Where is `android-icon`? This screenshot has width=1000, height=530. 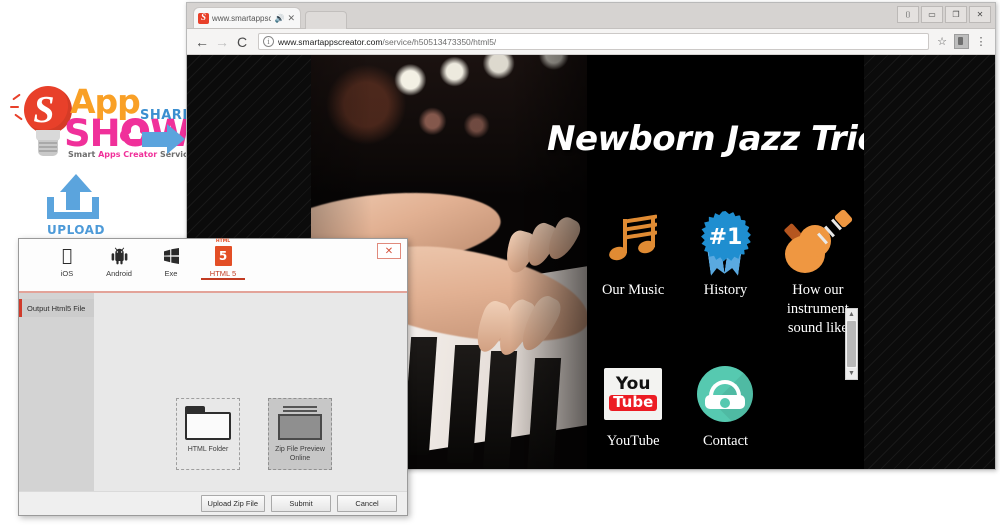 android-icon is located at coordinates (119, 256).